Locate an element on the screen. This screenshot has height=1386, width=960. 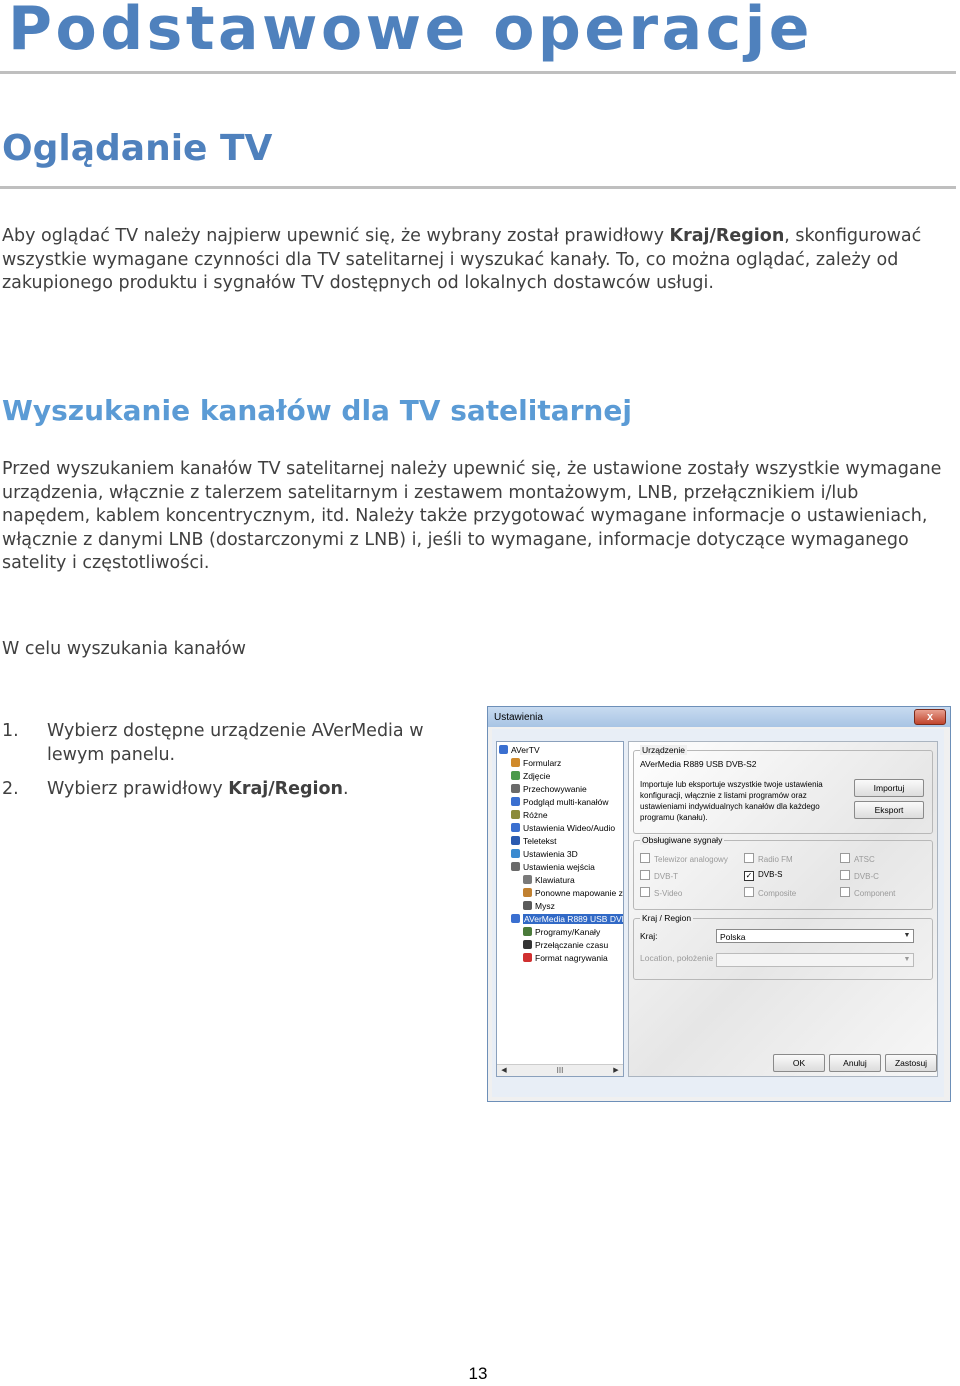
tree-item-label: Formularz is located at coordinates (542, 763).